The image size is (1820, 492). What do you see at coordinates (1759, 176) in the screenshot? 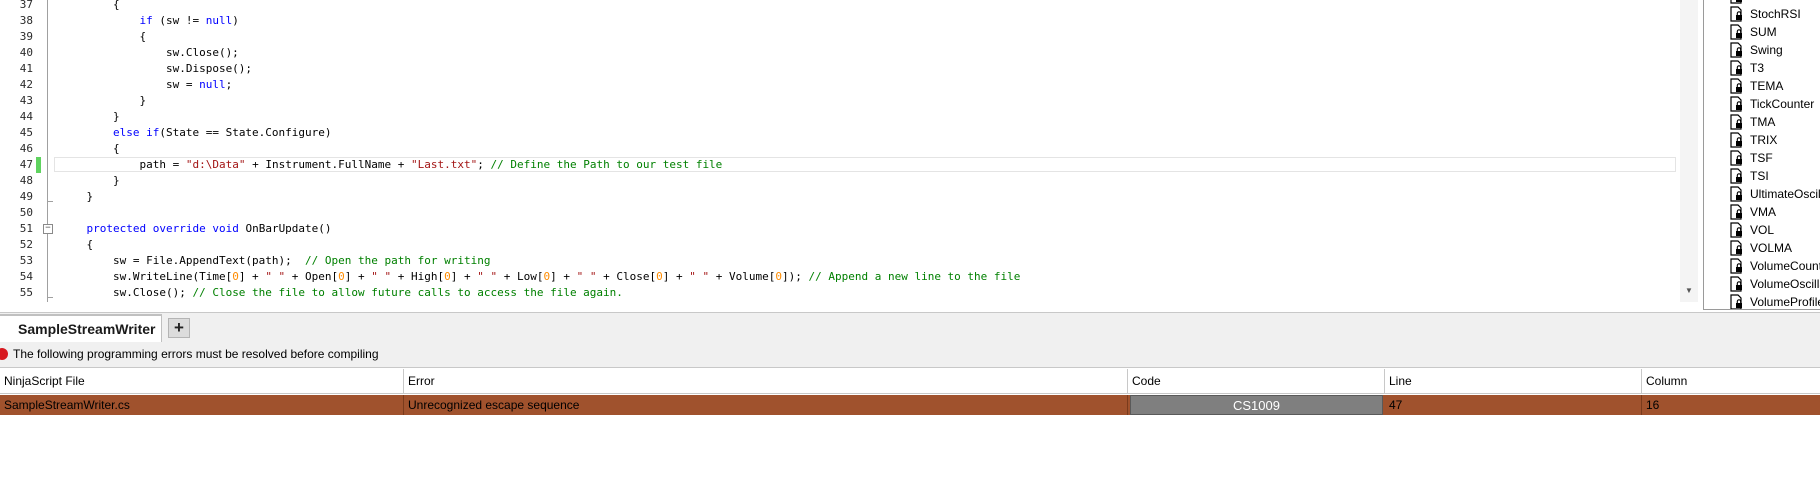
I see `indicator-list-item: TSI` at bounding box center [1759, 176].